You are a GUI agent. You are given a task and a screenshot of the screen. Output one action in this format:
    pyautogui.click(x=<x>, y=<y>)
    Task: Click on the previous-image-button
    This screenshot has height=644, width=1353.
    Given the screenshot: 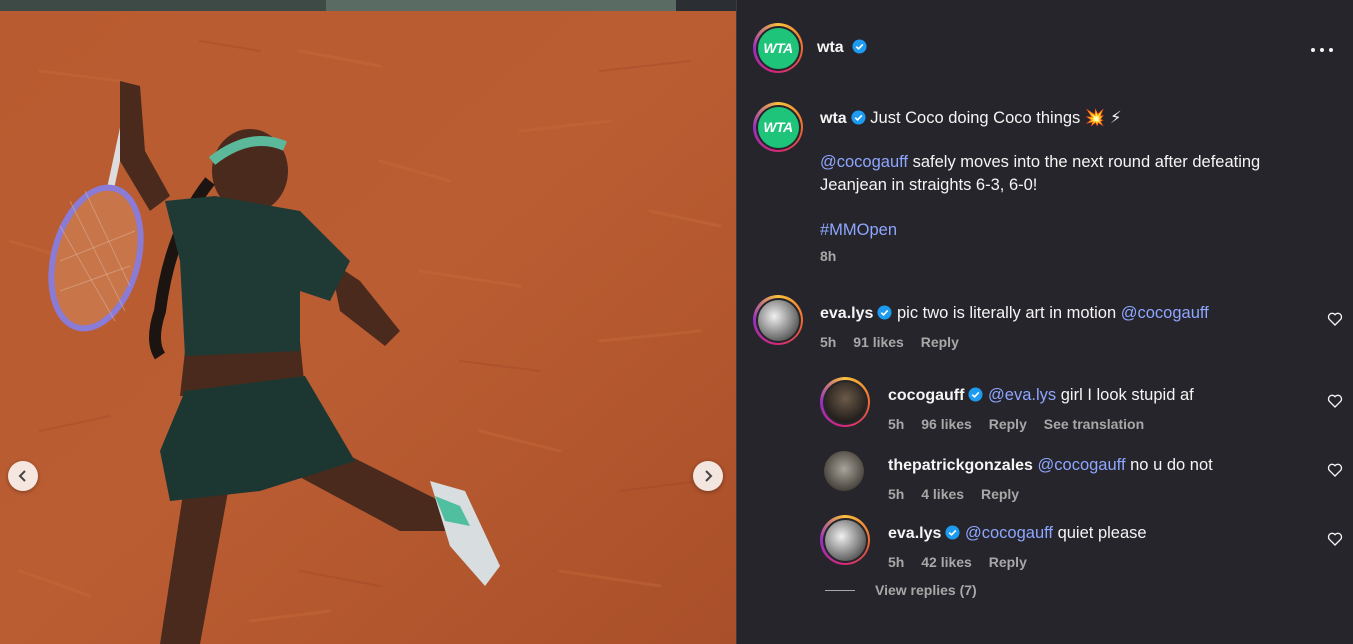 What is the action you would take?
    pyautogui.click(x=23, y=476)
    